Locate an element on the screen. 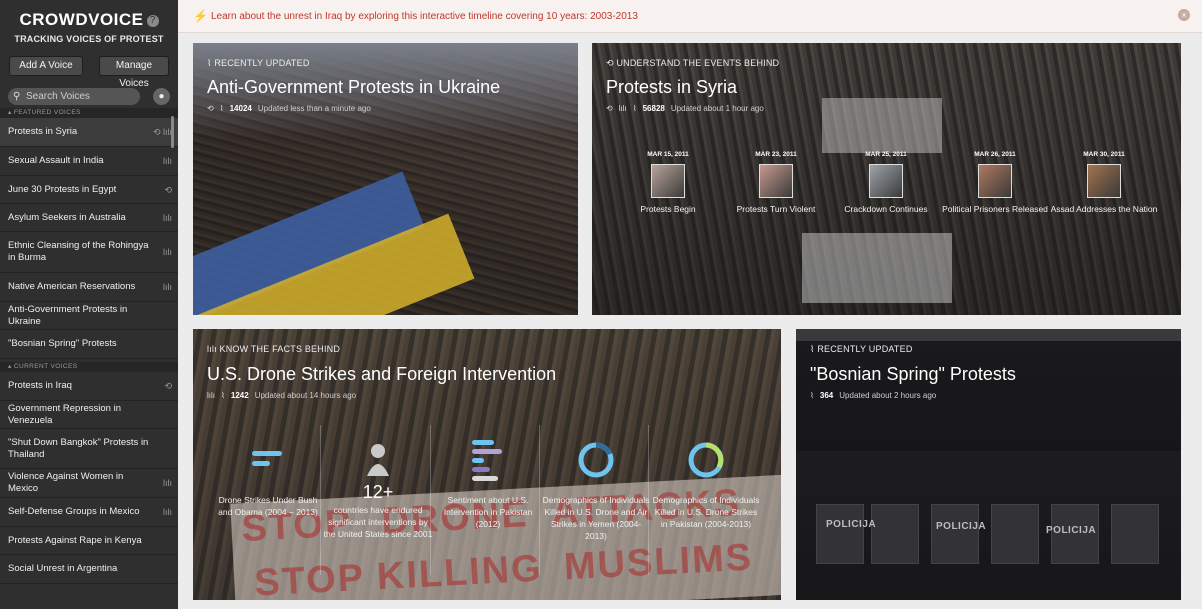 This screenshot has width=1202, height=609. location-pin-icon: ● is located at coordinates (161, 96).